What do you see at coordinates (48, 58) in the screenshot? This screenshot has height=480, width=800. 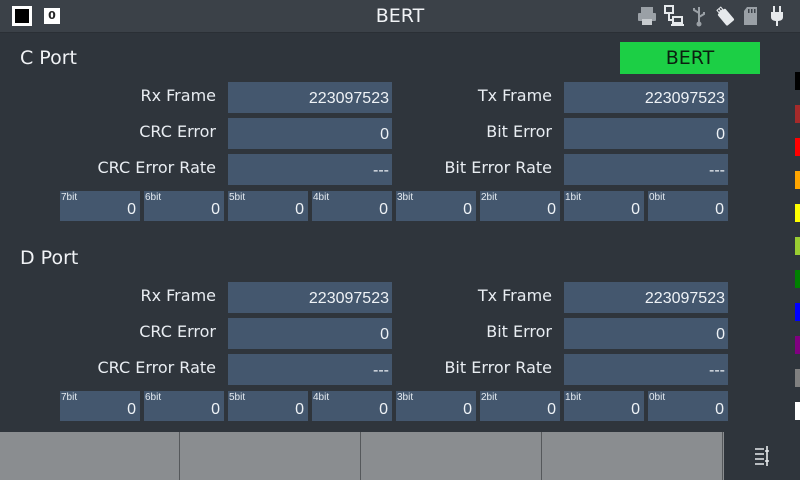 I see `c-port-title: C Port` at bounding box center [48, 58].